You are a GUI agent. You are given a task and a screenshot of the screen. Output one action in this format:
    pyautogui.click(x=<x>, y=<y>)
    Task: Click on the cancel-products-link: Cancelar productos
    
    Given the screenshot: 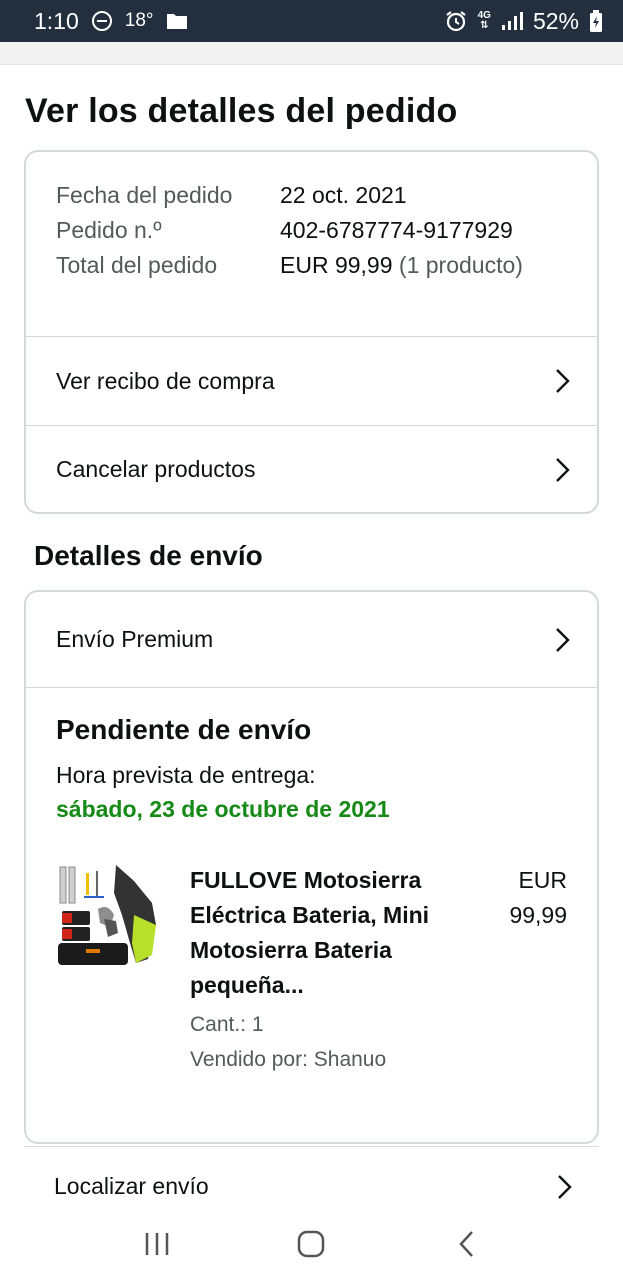 What is the action you would take?
    pyautogui.click(x=311, y=468)
    